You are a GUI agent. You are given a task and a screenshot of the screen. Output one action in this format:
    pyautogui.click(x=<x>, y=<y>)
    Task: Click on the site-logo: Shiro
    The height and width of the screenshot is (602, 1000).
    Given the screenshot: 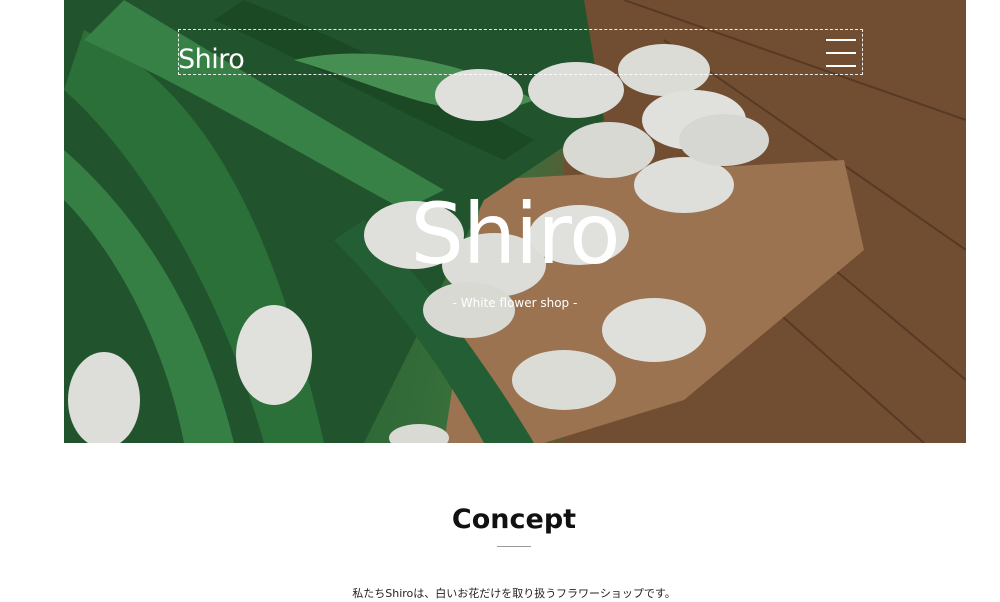 What is the action you would take?
    pyautogui.click(x=211, y=60)
    